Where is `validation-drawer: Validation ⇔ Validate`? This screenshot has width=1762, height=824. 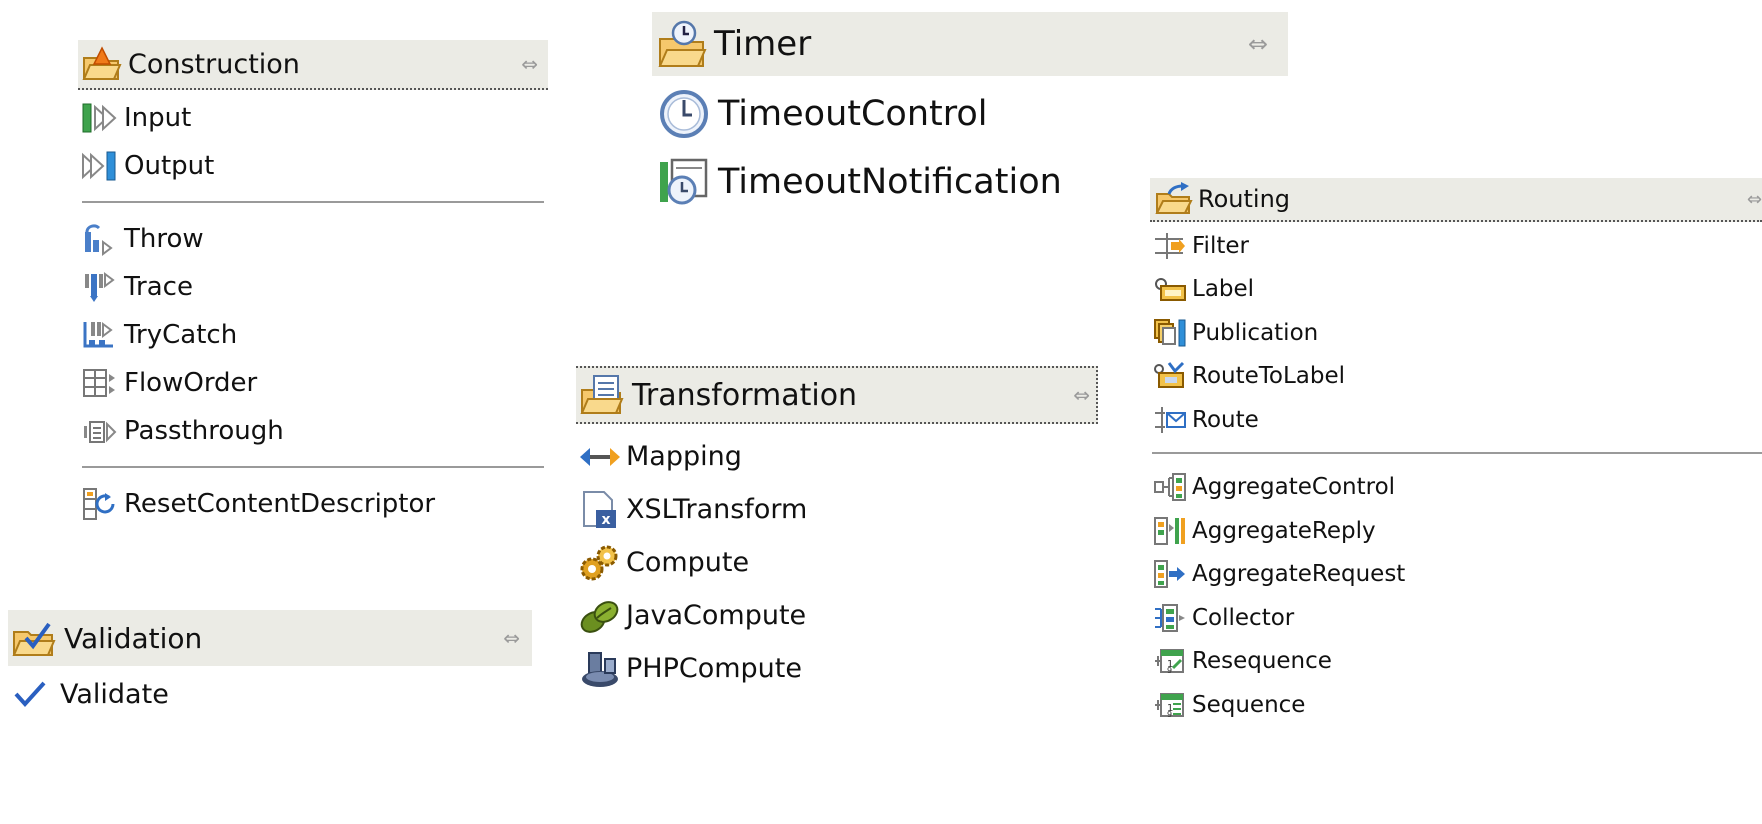 validation-drawer: Validation ⇔ Validate is located at coordinates (270, 666).